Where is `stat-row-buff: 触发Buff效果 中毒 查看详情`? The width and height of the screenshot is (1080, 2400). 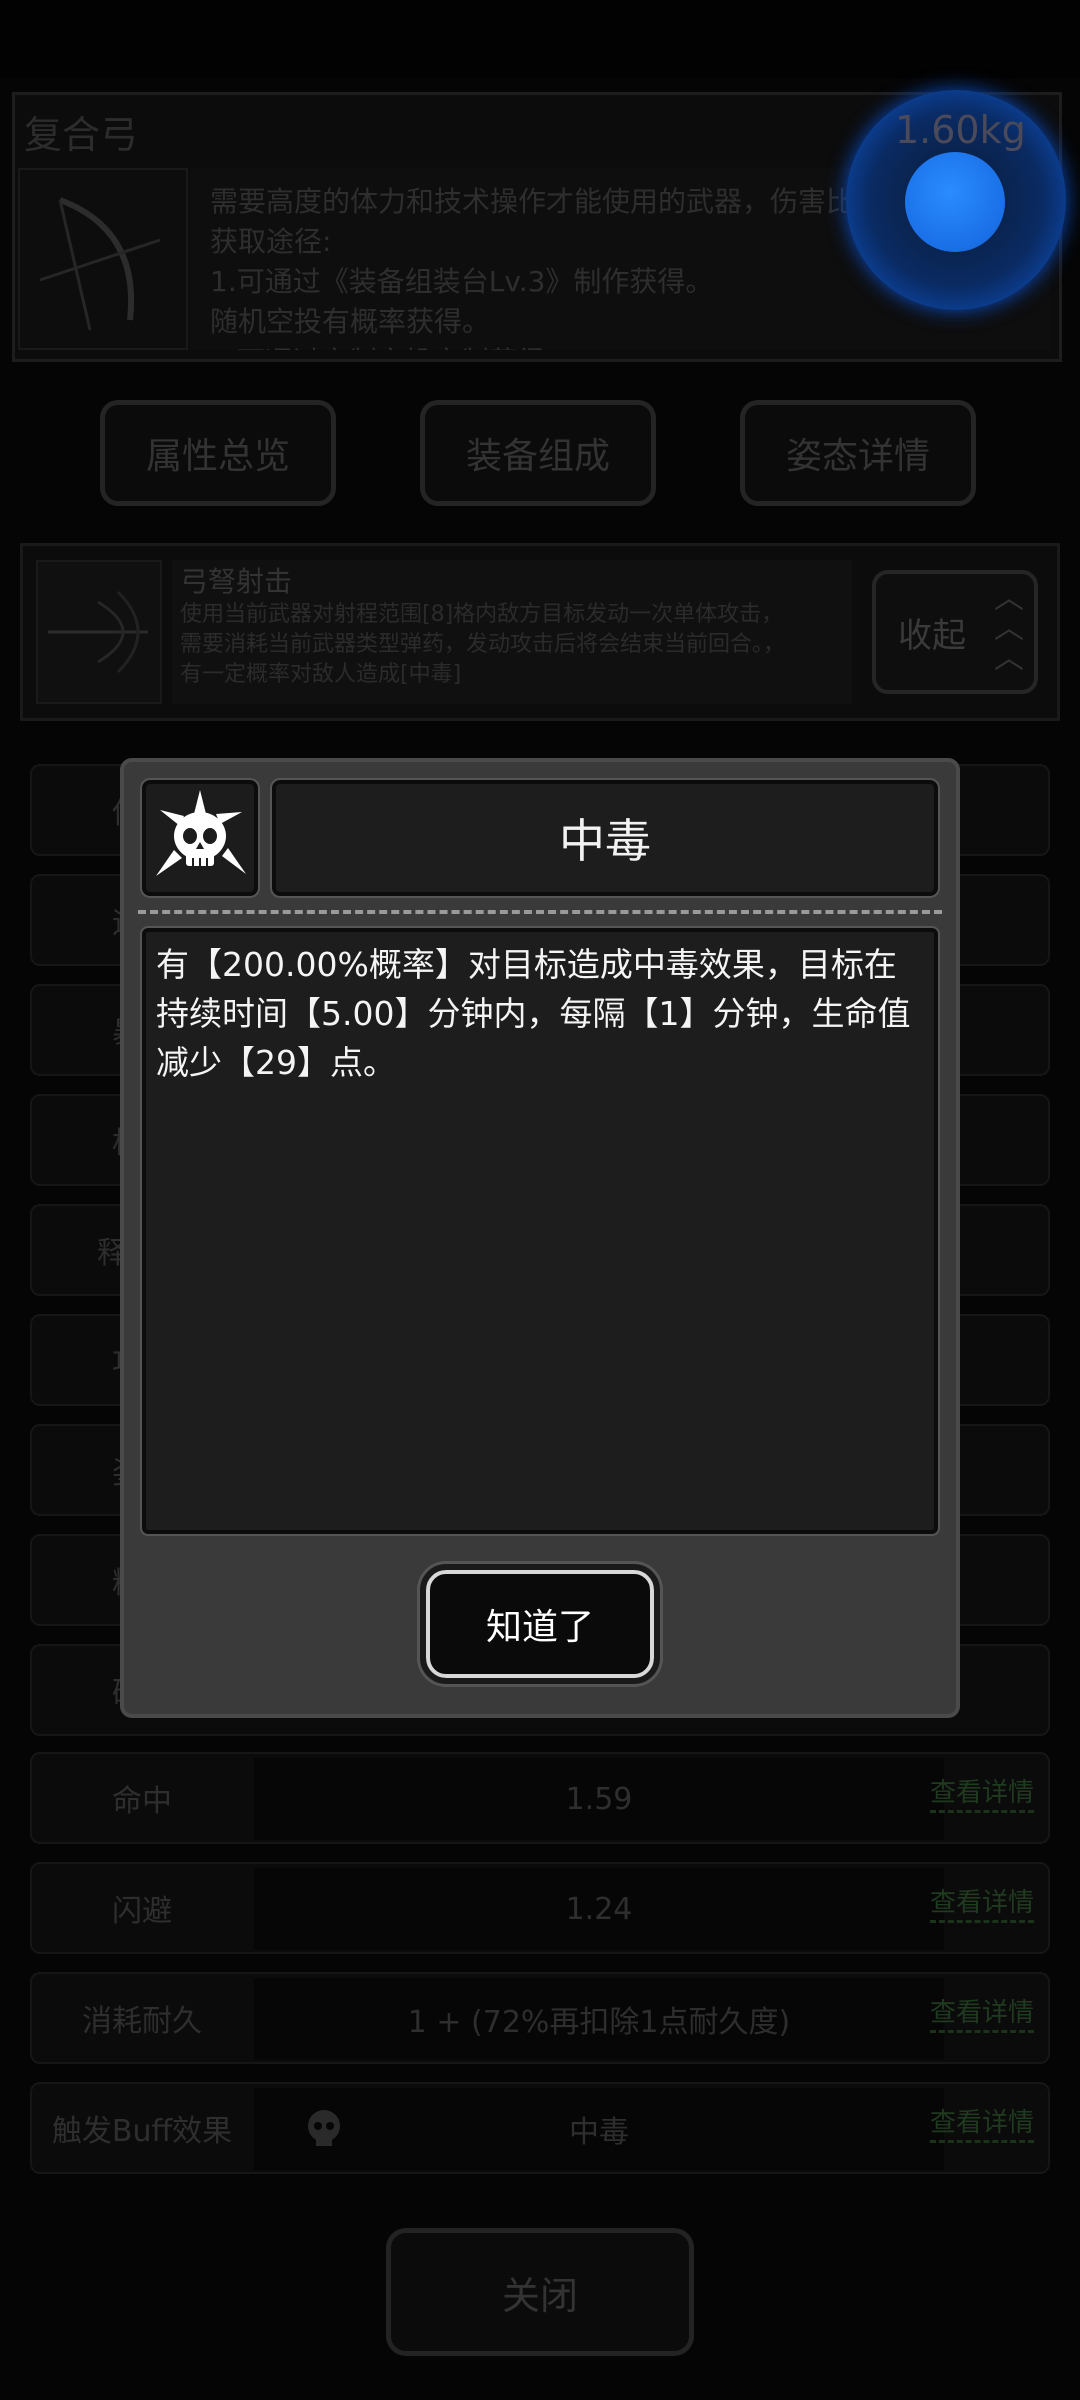 stat-row-buff: 触发Buff效果 中毒 查看详情 is located at coordinates (540, 2128).